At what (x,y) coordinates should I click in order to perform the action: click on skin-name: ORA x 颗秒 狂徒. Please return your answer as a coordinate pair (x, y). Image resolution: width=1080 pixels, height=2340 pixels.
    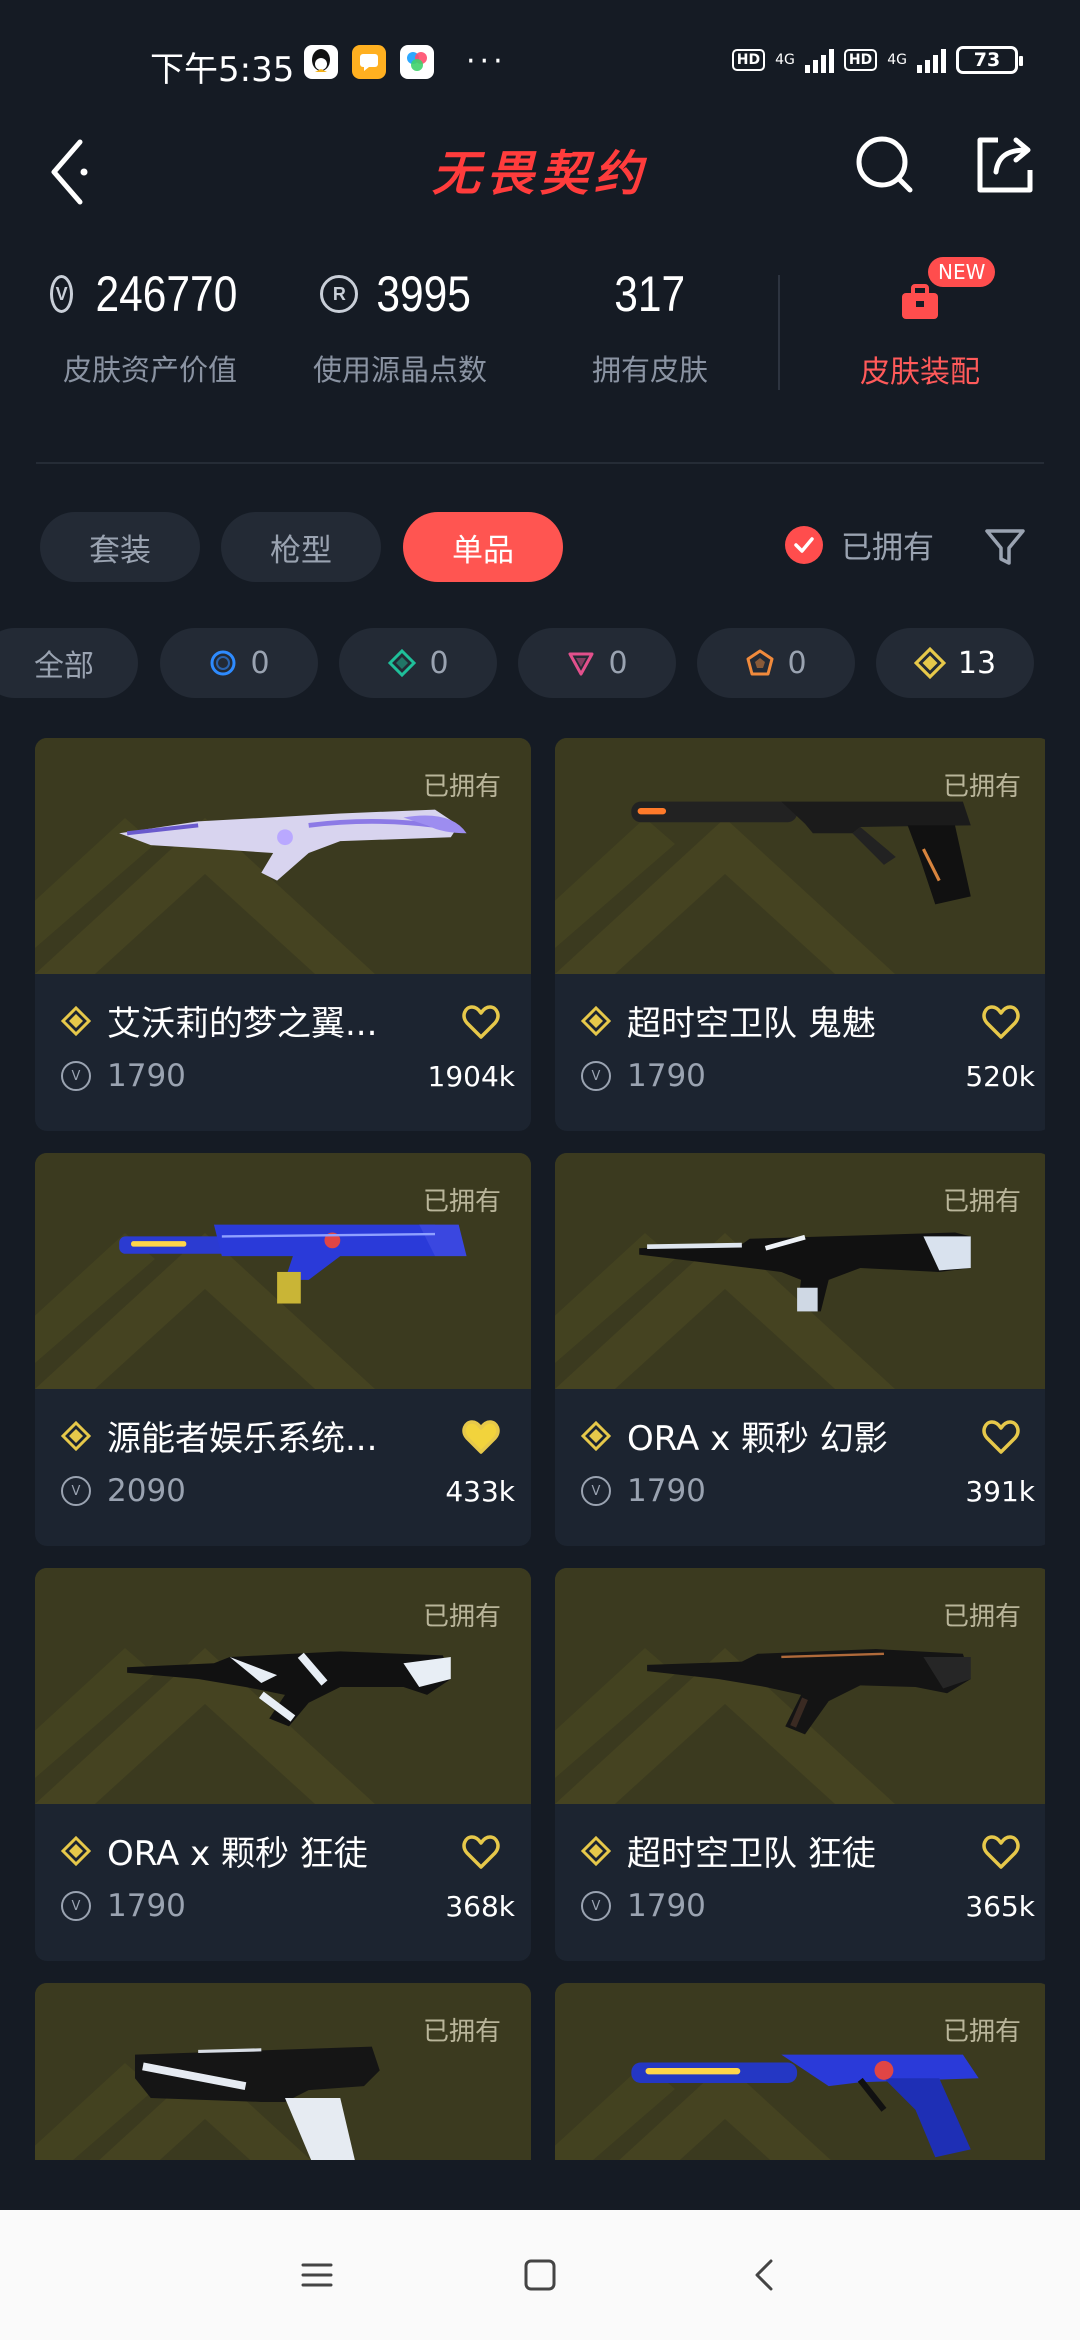
    Looking at the image, I should click on (237, 1854).